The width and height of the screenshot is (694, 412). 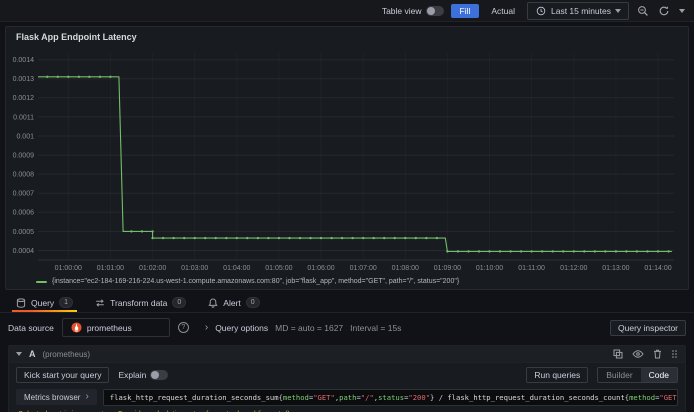 I want to click on metrics-browser-button: Metrics browser ›, so click(x=56, y=397).